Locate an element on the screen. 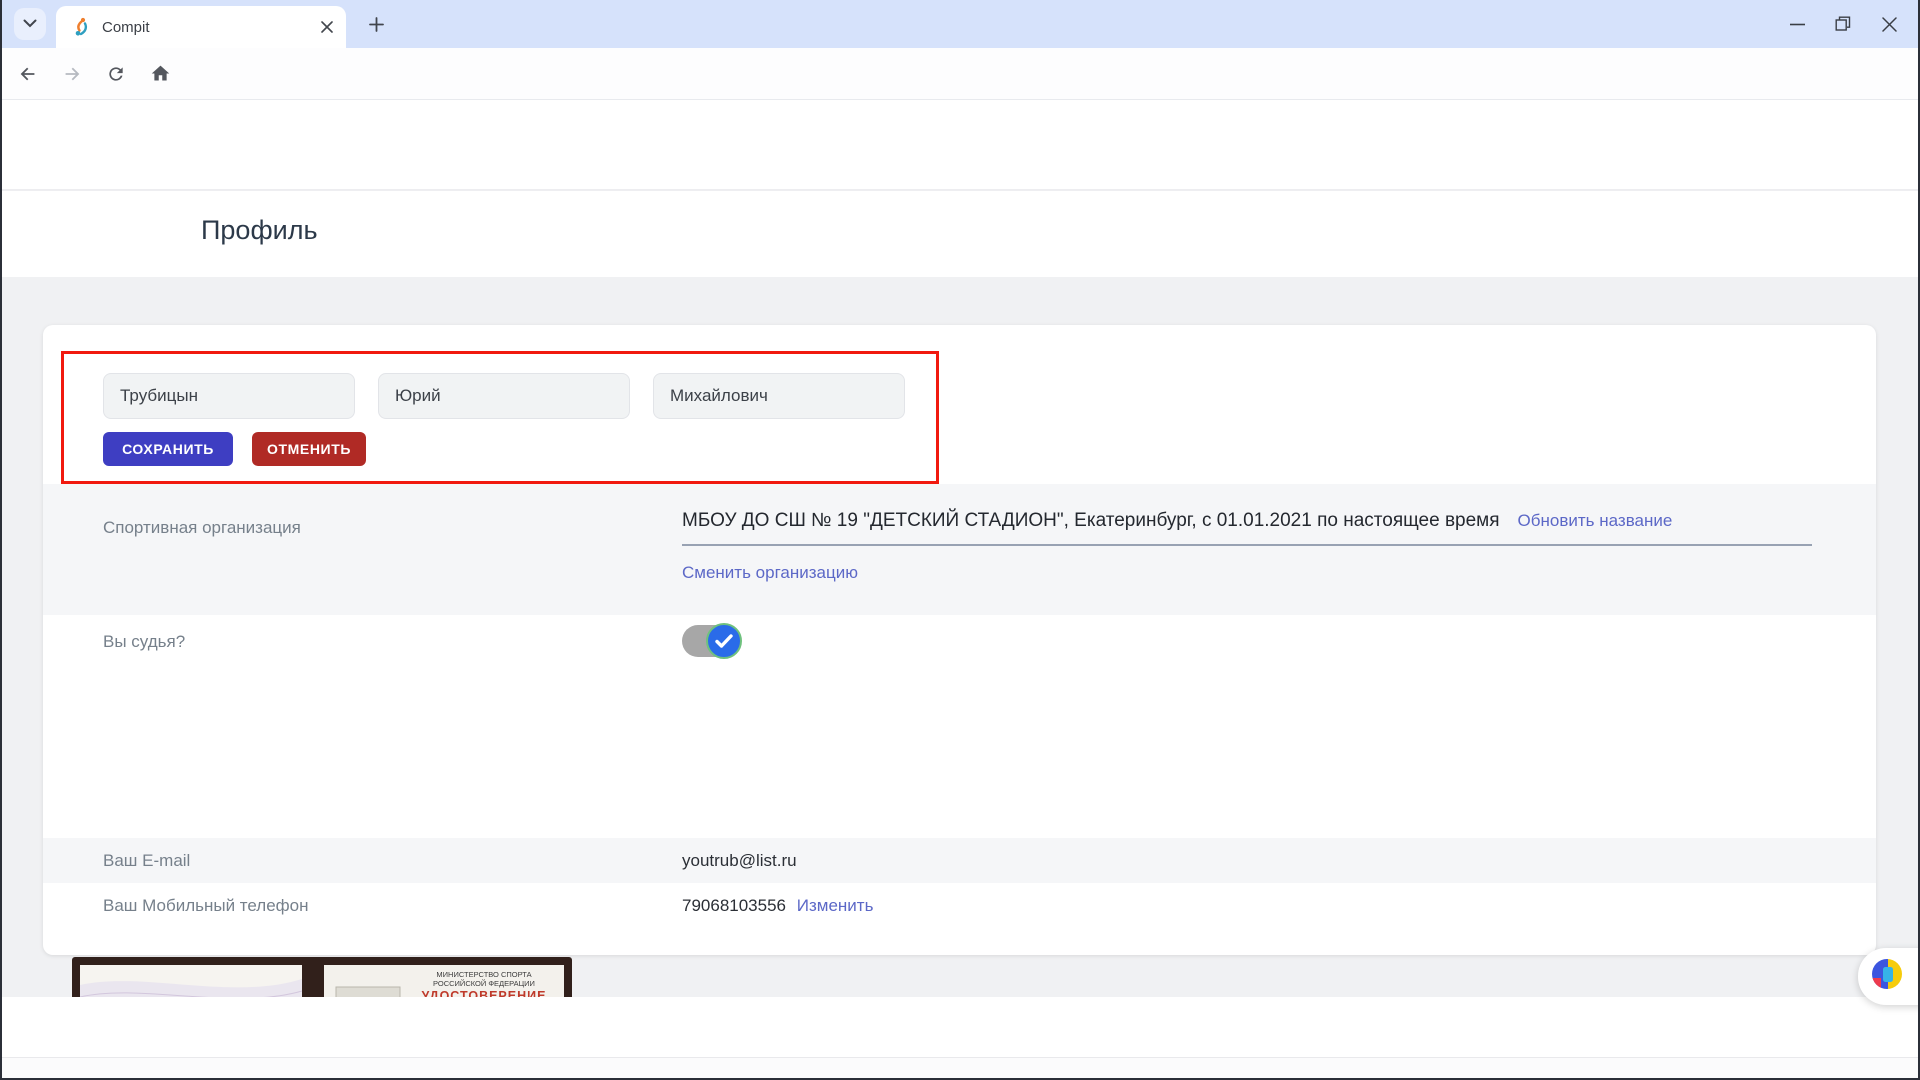 The width and height of the screenshot is (1920, 1080). back-icon is located at coordinates (28, 74).